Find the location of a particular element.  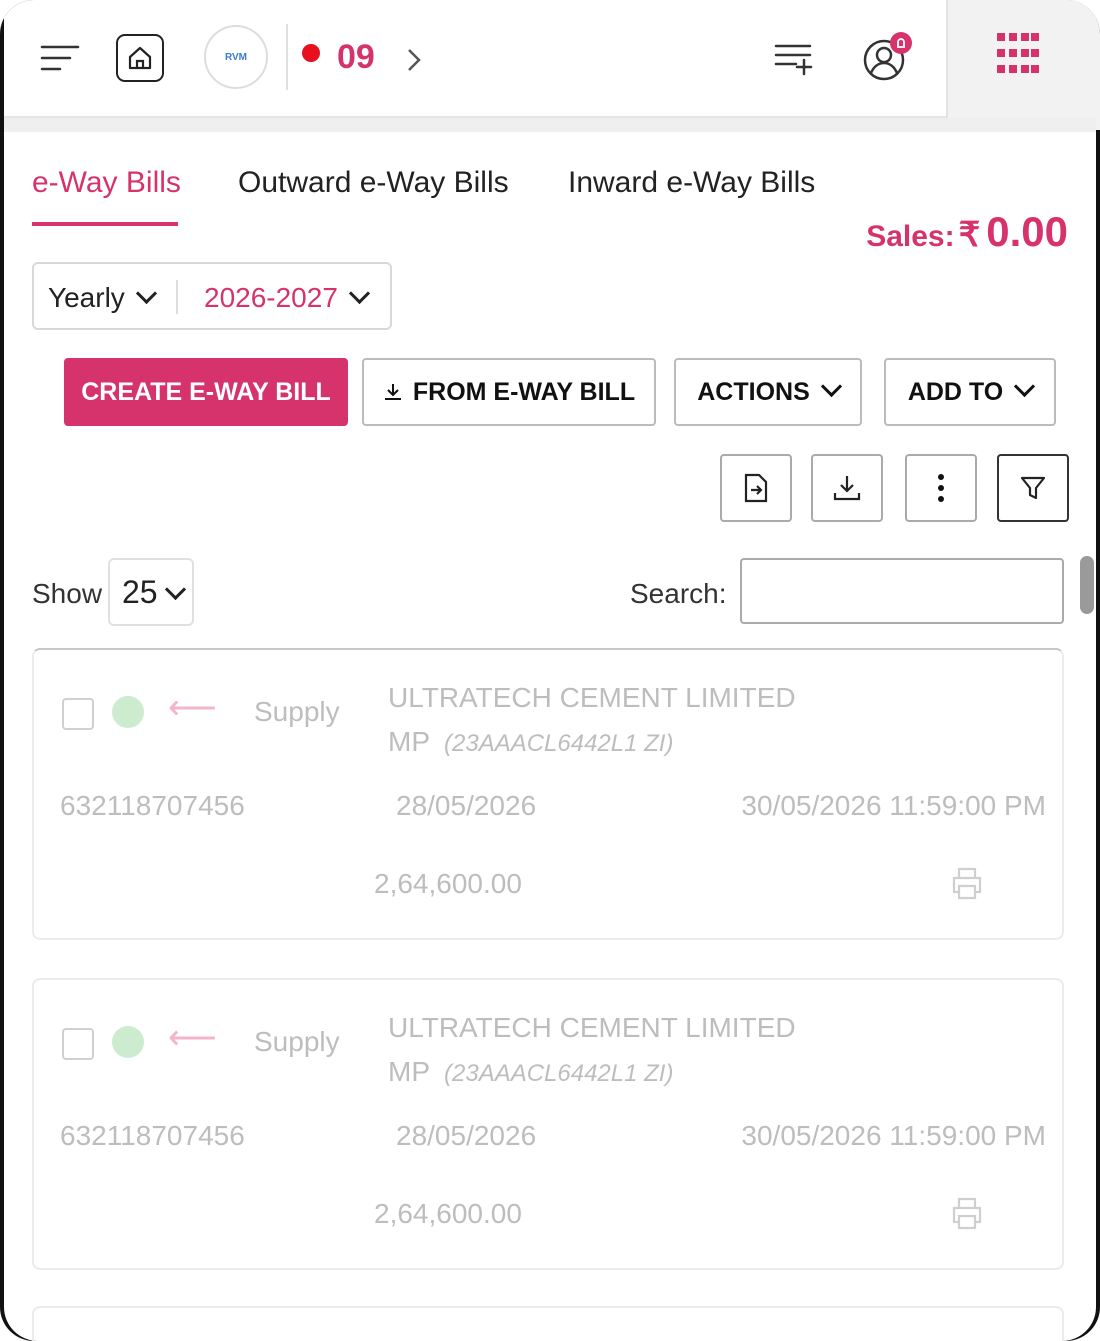

page-size-value: 25 is located at coordinates (140, 592).